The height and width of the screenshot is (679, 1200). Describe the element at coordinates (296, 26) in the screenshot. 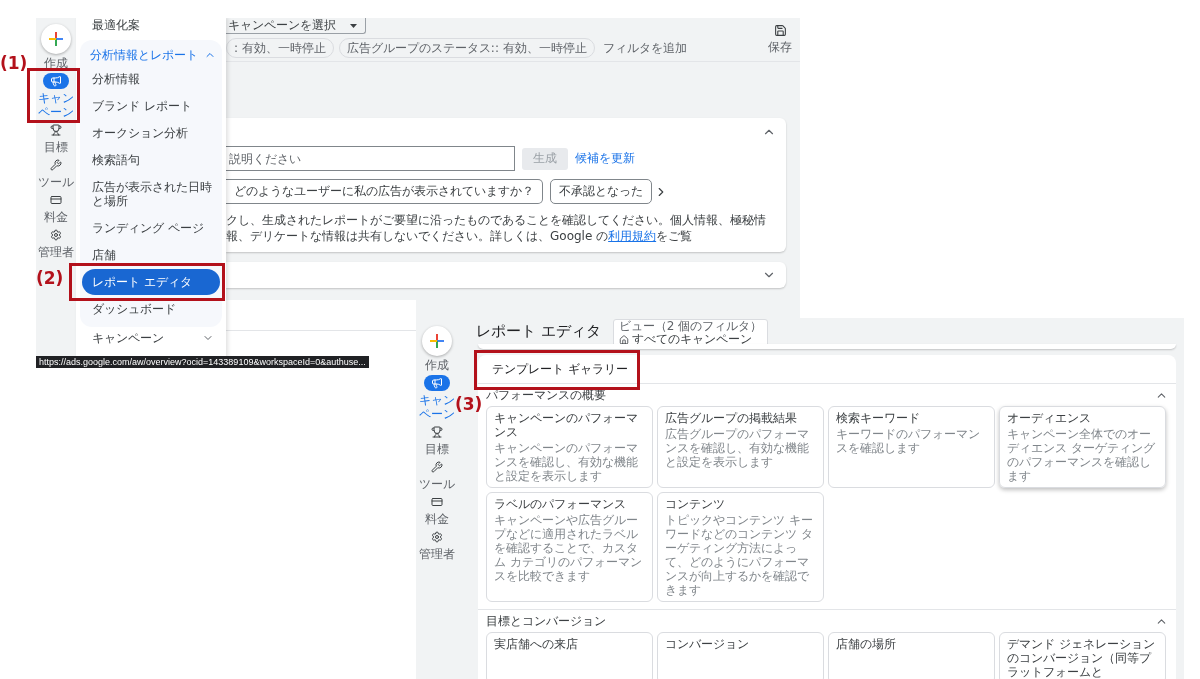

I see `campaign-dropdown: キャンペーンを選択` at that location.